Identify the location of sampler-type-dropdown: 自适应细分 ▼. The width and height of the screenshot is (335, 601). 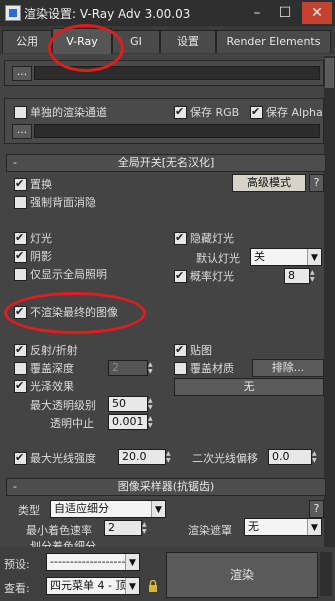
(108, 509).